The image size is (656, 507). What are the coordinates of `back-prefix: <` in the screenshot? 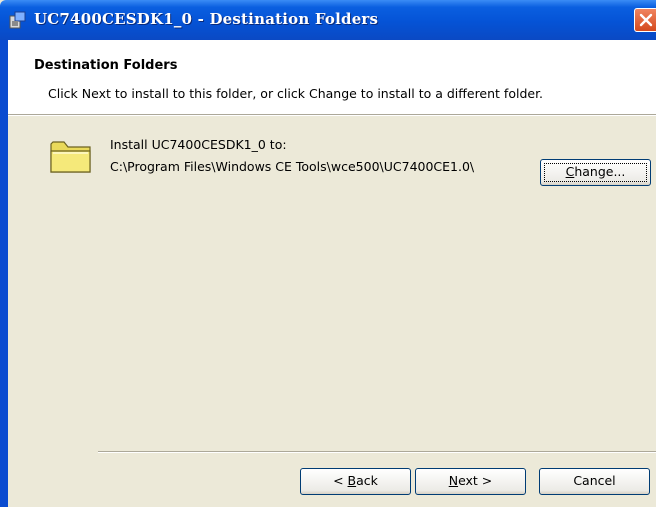 It's located at (340, 480).